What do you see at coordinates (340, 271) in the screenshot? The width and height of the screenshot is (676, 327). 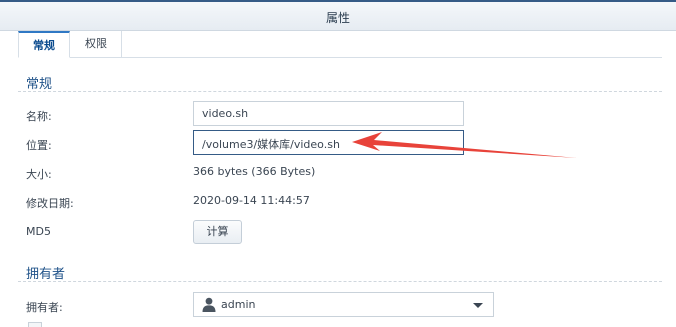 I see `section-owner: 拥有者` at bounding box center [340, 271].